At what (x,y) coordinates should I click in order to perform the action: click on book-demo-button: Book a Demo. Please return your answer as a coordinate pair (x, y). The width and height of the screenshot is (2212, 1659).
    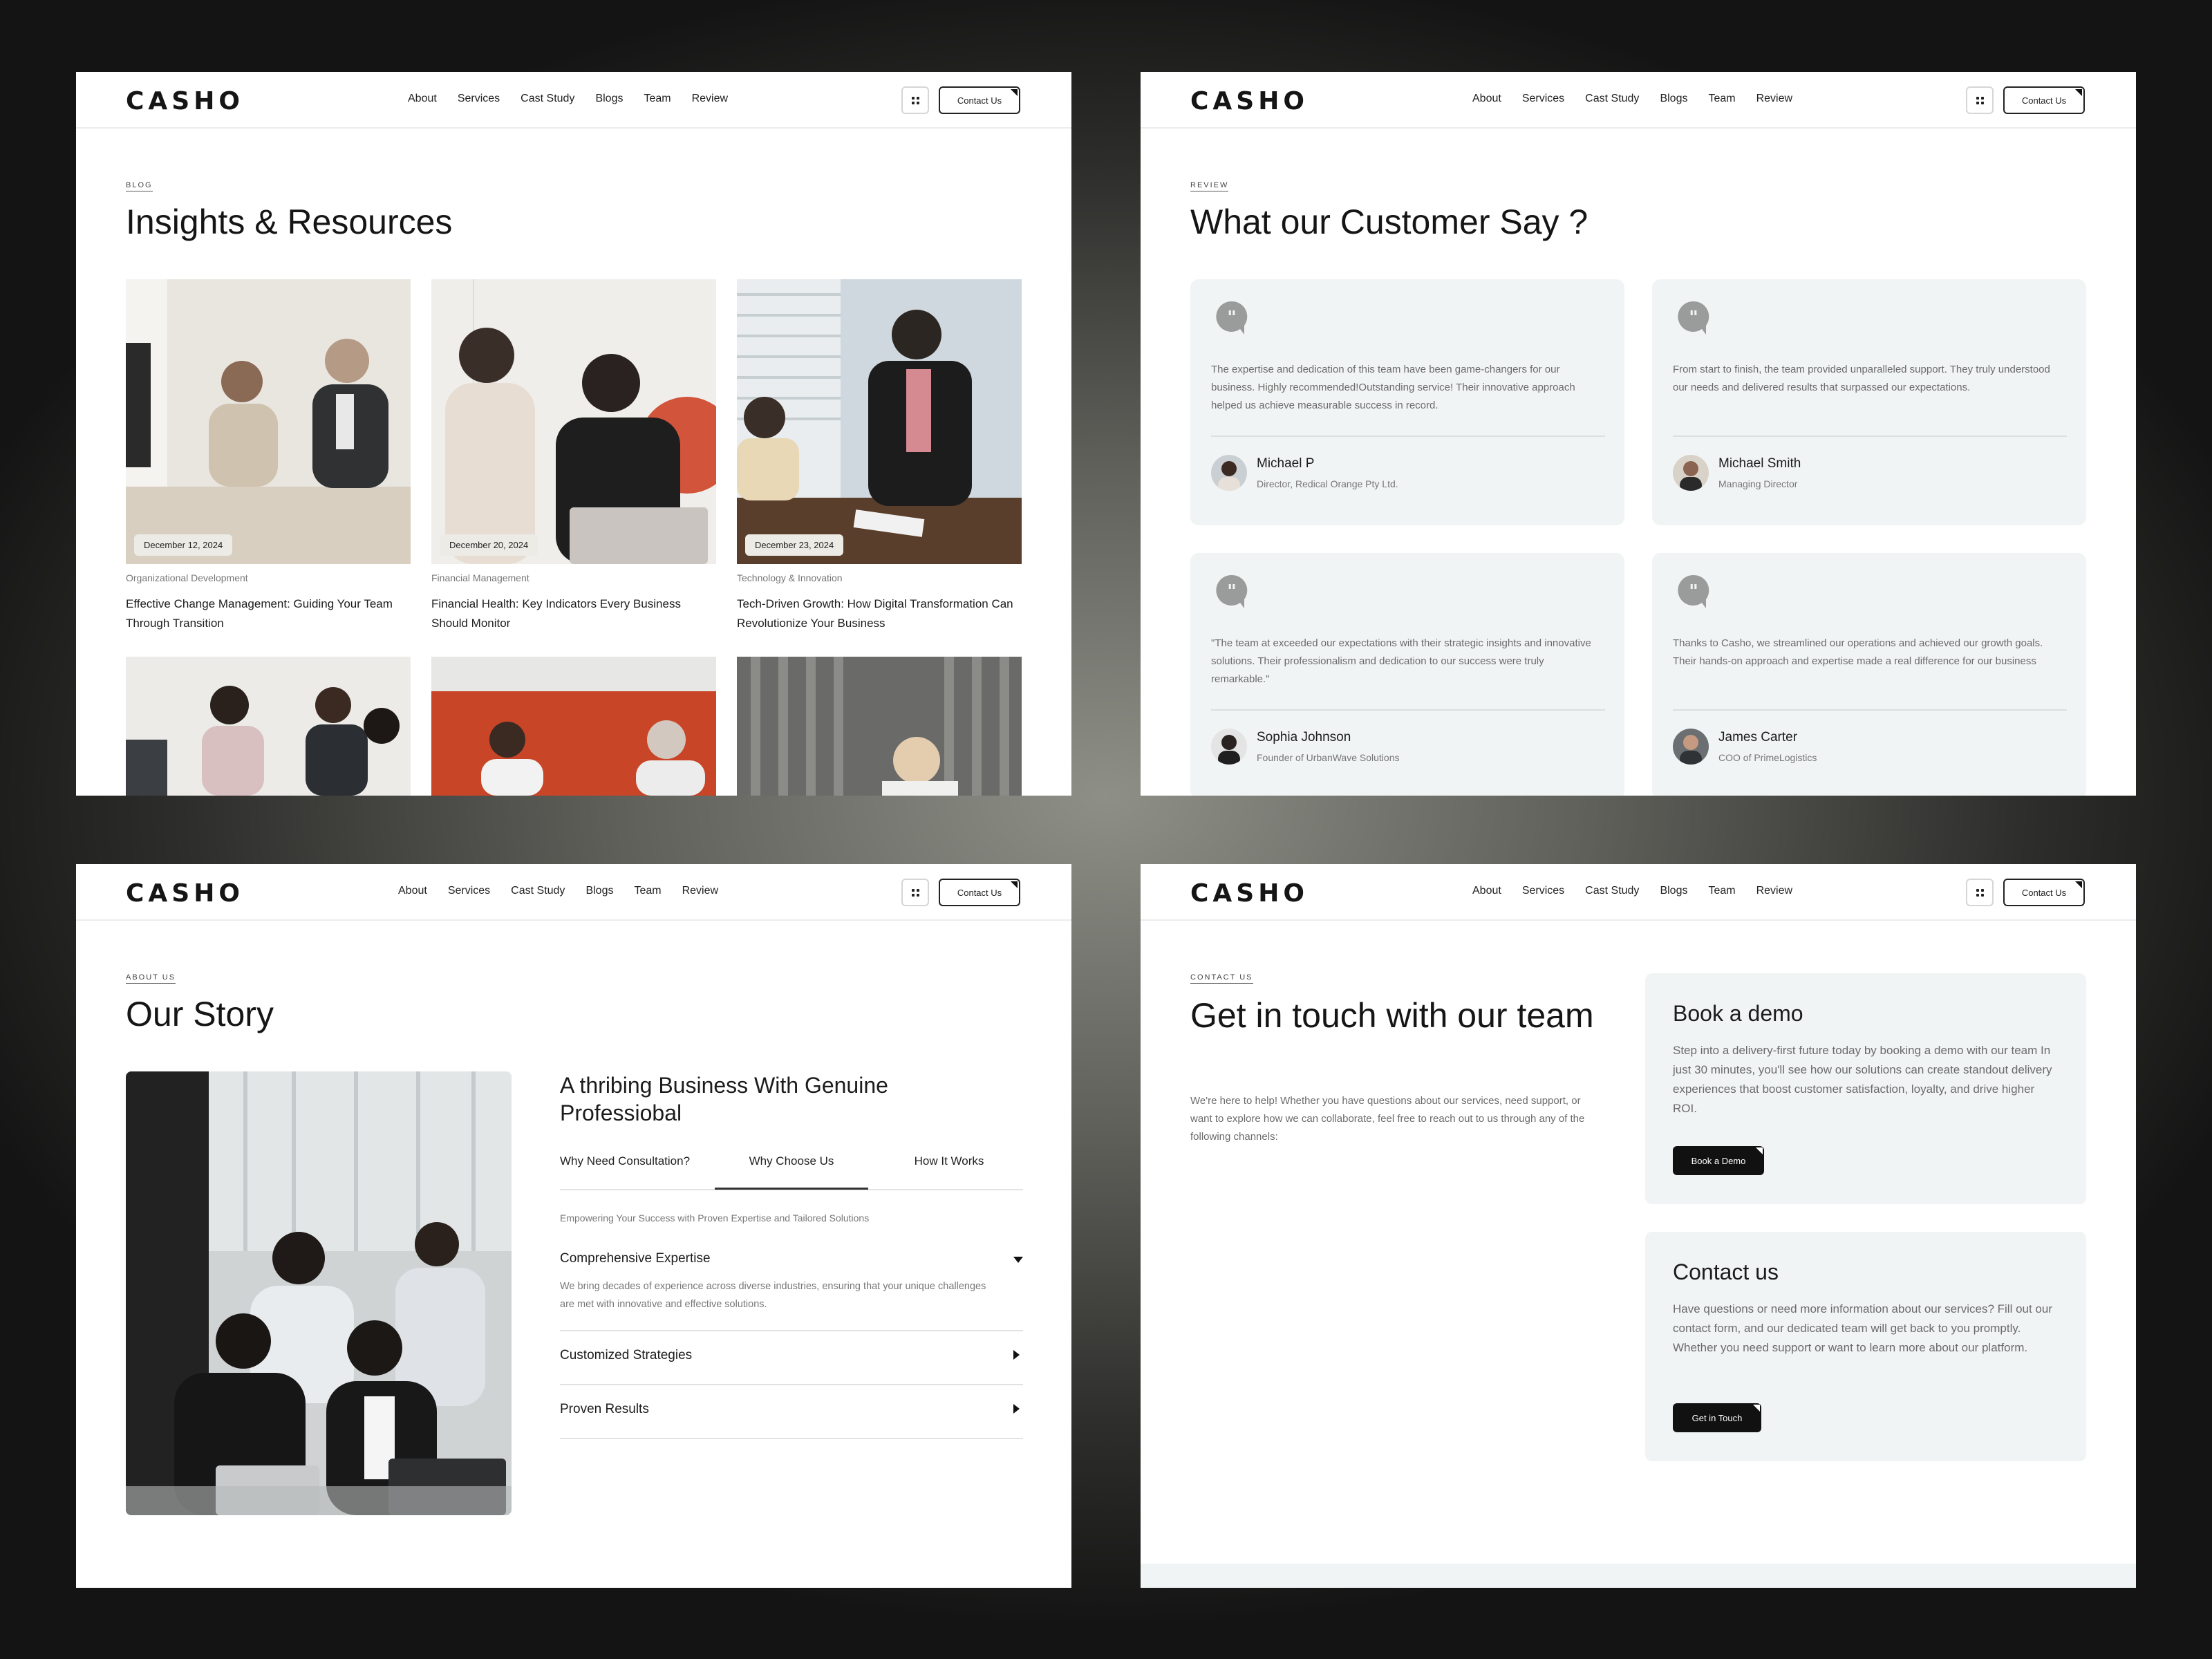
    Looking at the image, I should click on (1718, 1160).